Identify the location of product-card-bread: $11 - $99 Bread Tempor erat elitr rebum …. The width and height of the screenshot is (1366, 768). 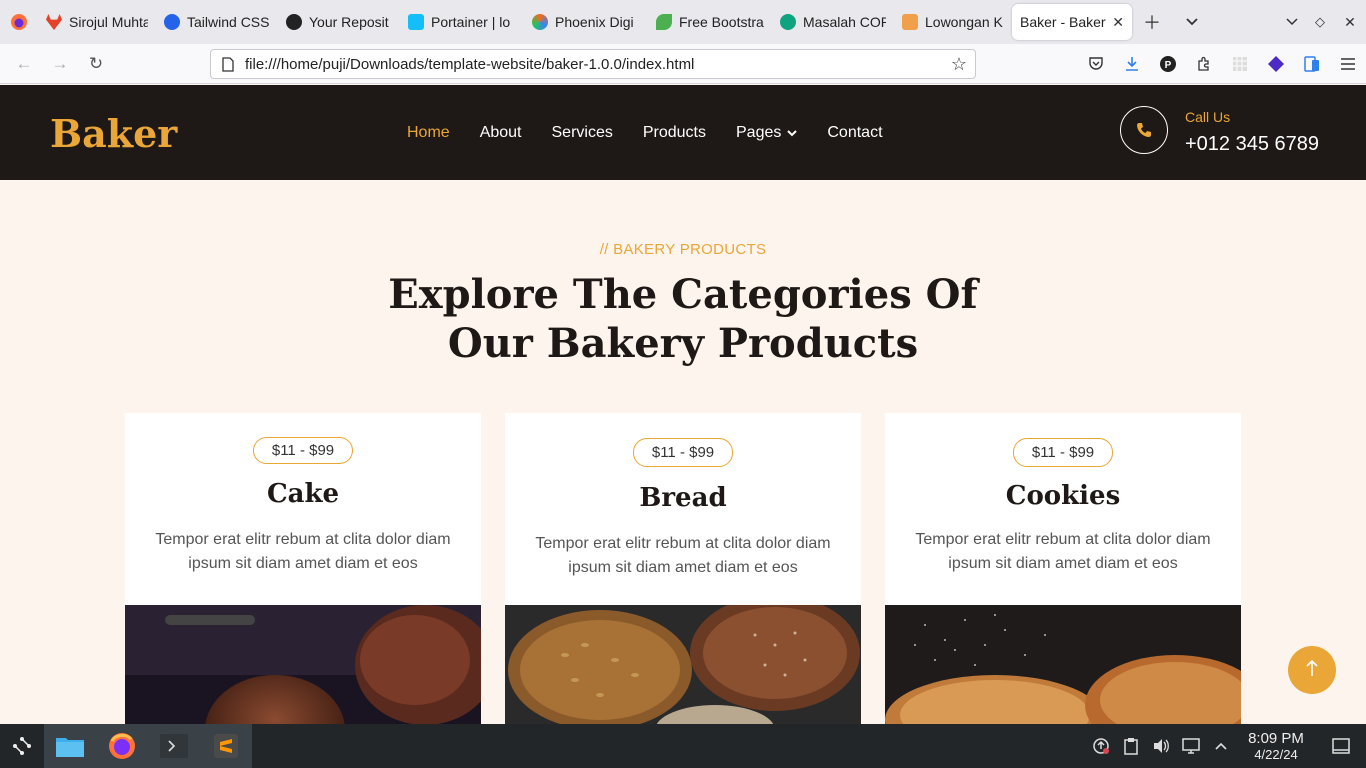
(683, 573).